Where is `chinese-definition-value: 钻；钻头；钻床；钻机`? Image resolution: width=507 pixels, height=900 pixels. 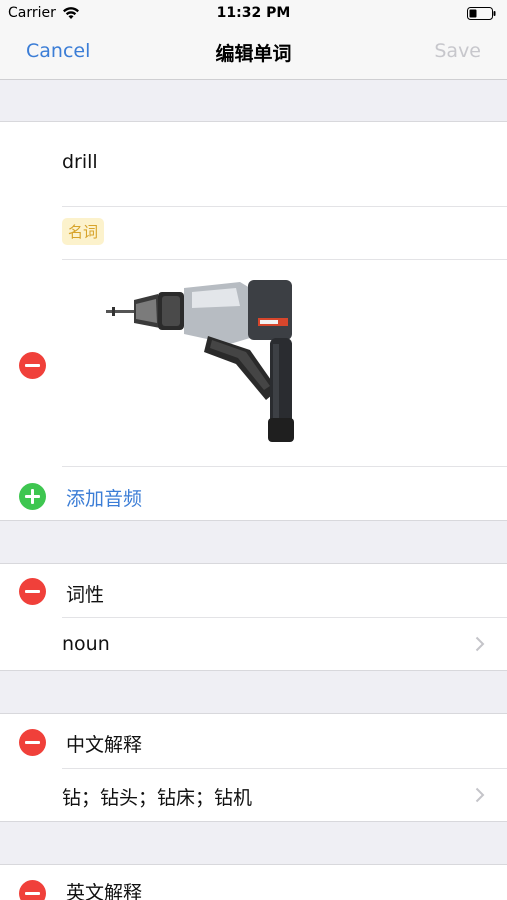
chinese-definition-value: 钻；钻头；钻床；钻机 is located at coordinates (157, 796).